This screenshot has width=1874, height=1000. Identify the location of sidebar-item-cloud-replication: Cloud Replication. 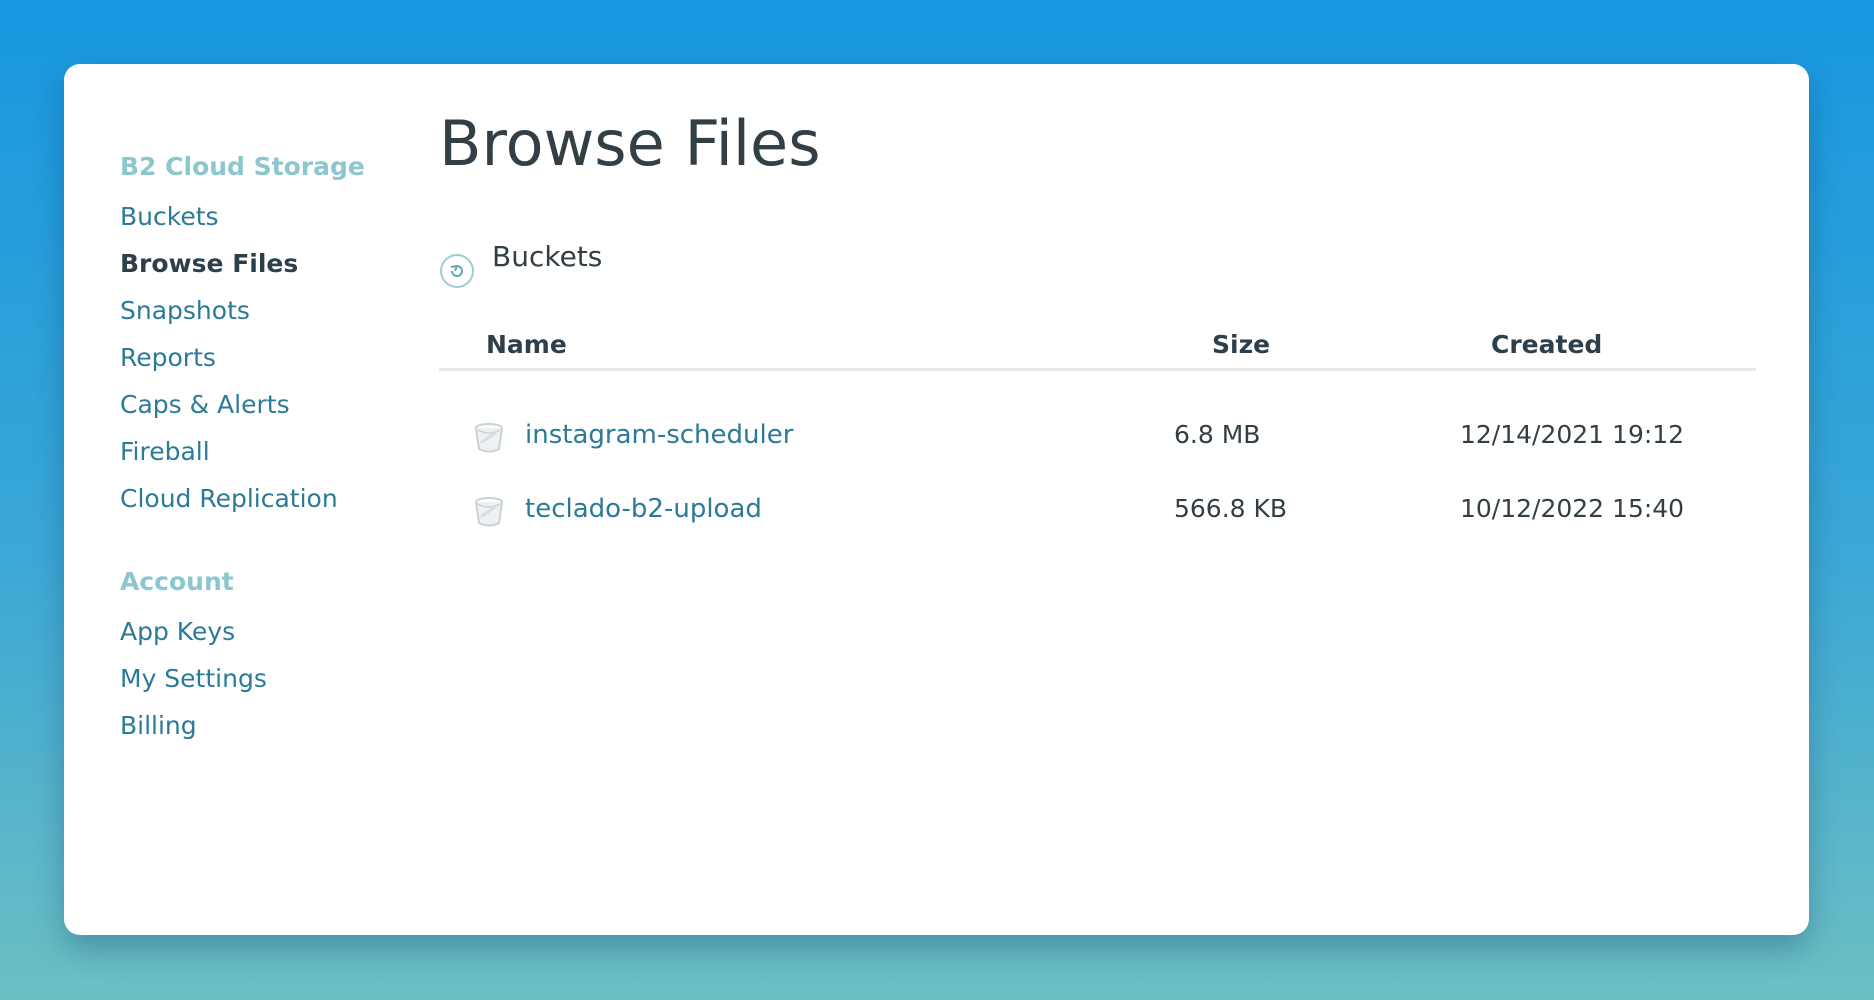
(229, 498).